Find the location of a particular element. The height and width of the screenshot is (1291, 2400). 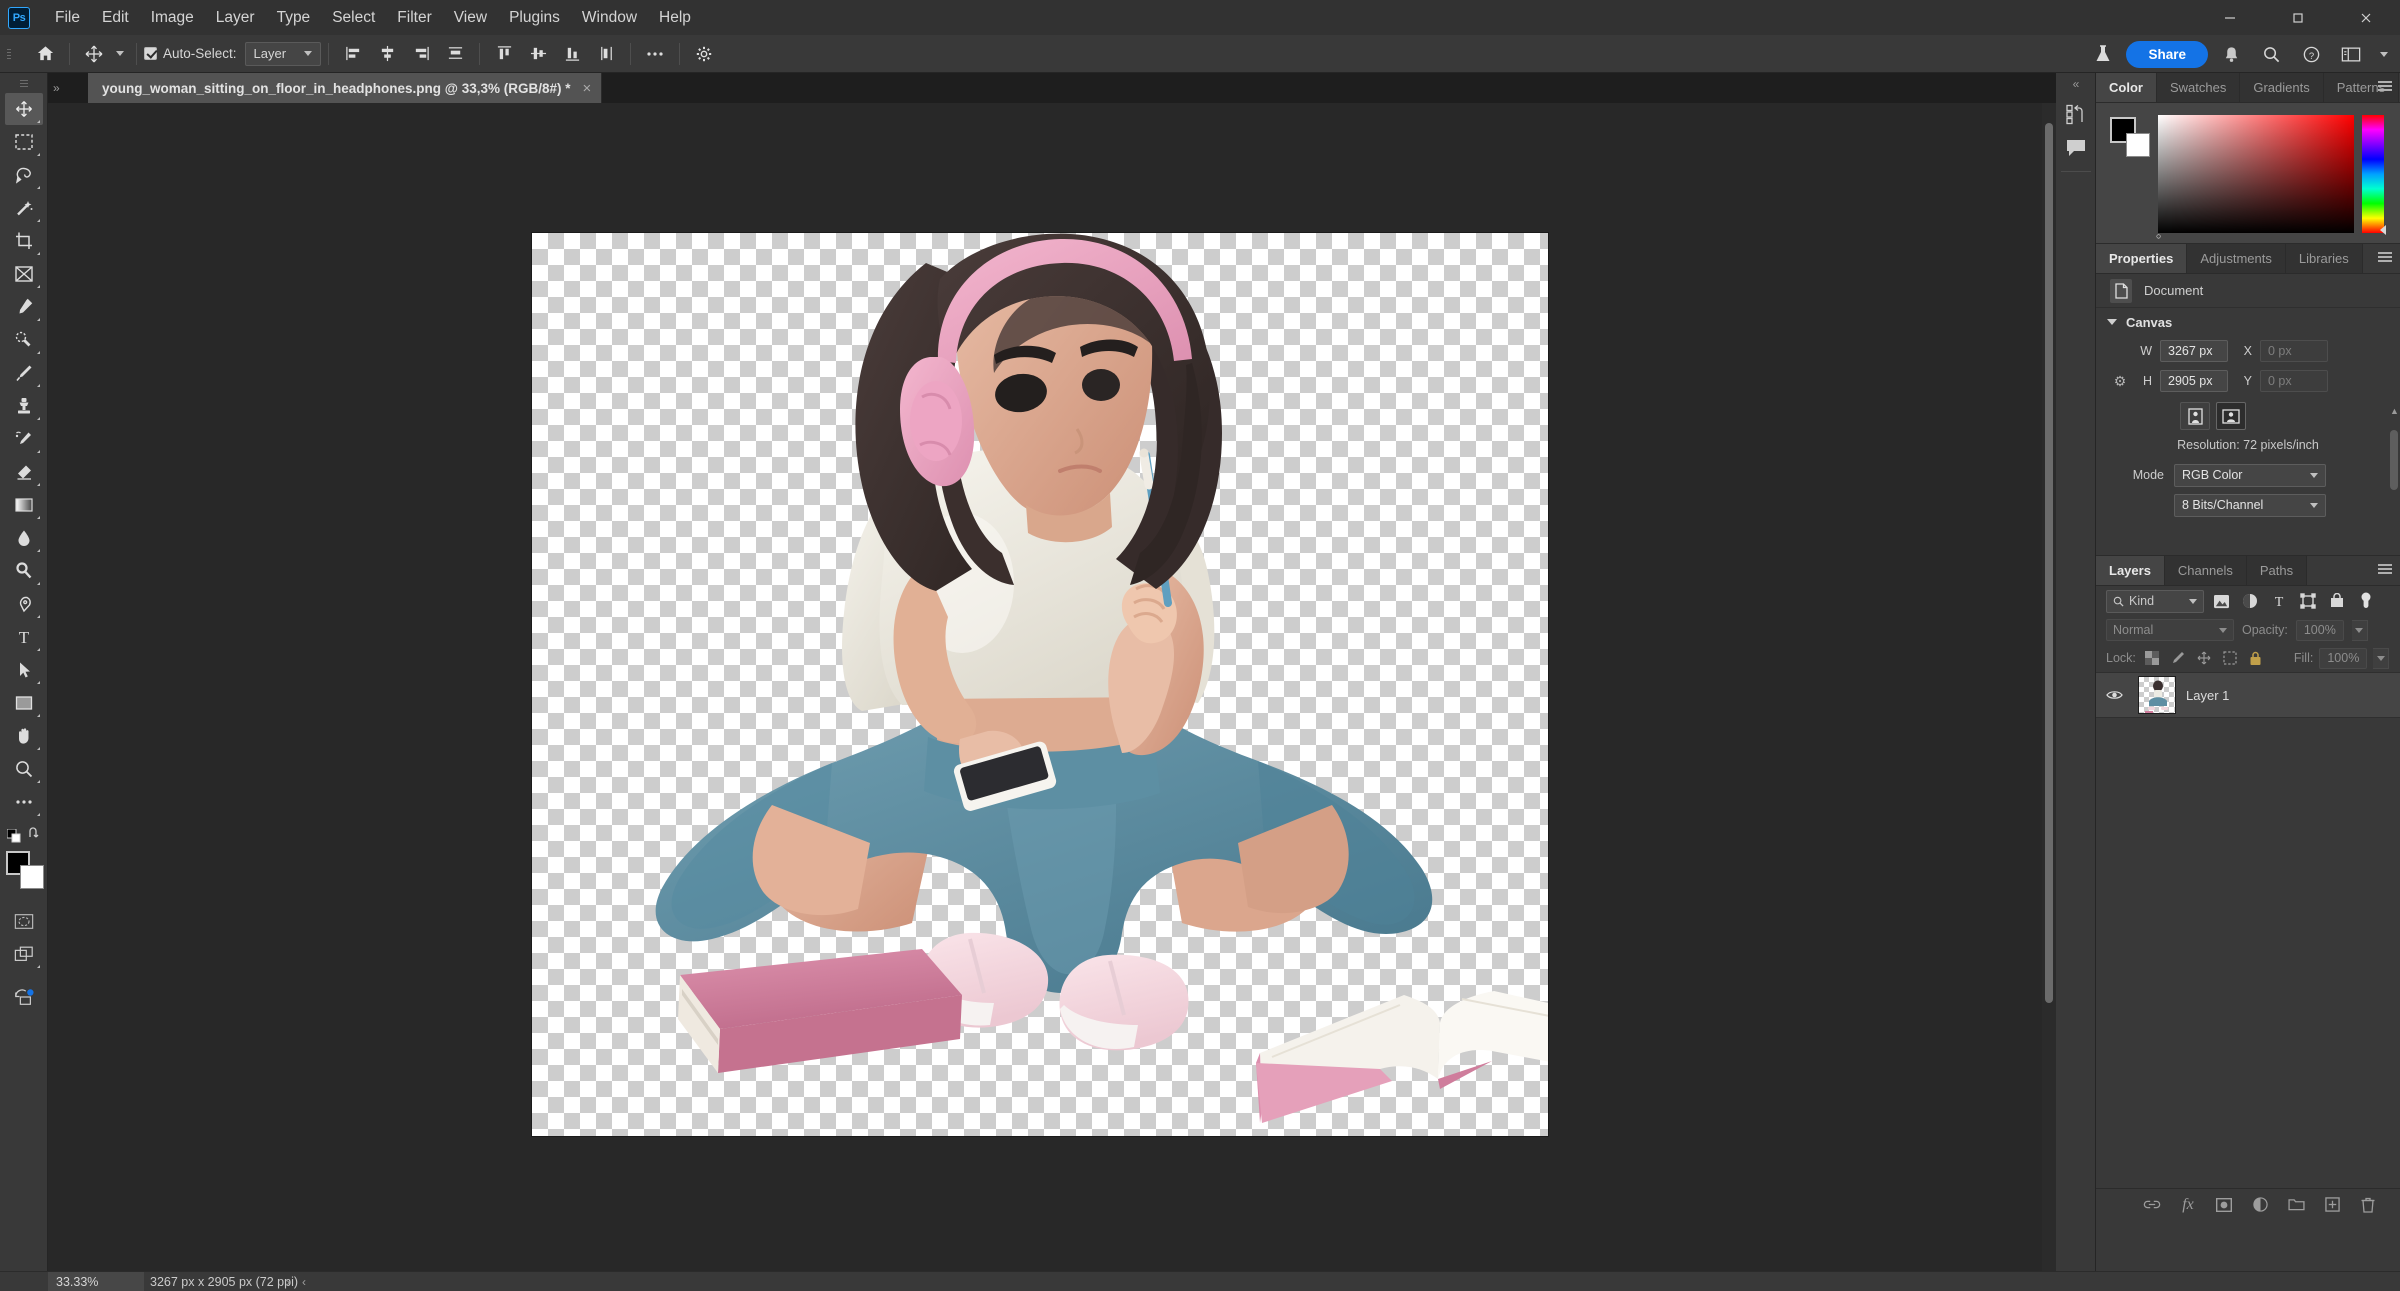

pen-tool is located at coordinates (24, 604).